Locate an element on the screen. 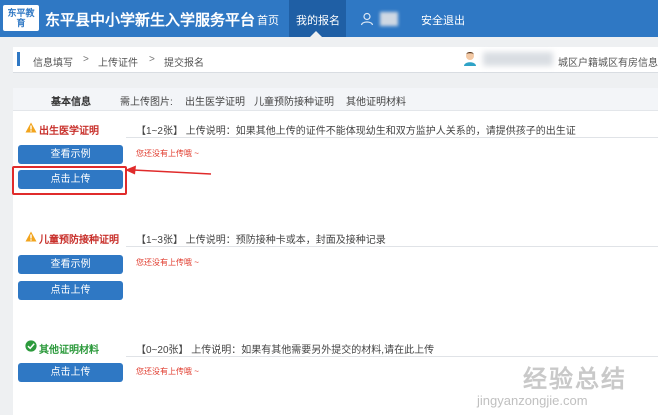  watermark: 经验总结 jingyanzongjie.com is located at coordinates (565, 385).